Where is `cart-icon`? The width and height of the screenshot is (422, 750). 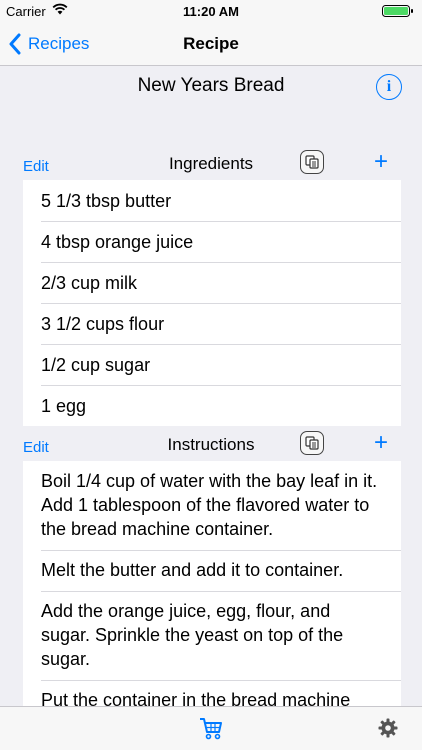 cart-icon is located at coordinates (211, 728).